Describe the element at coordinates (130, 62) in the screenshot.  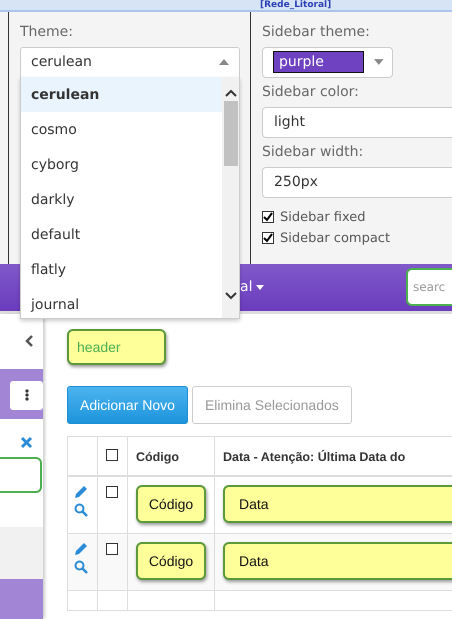
I see `theme-select: cerulean` at that location.